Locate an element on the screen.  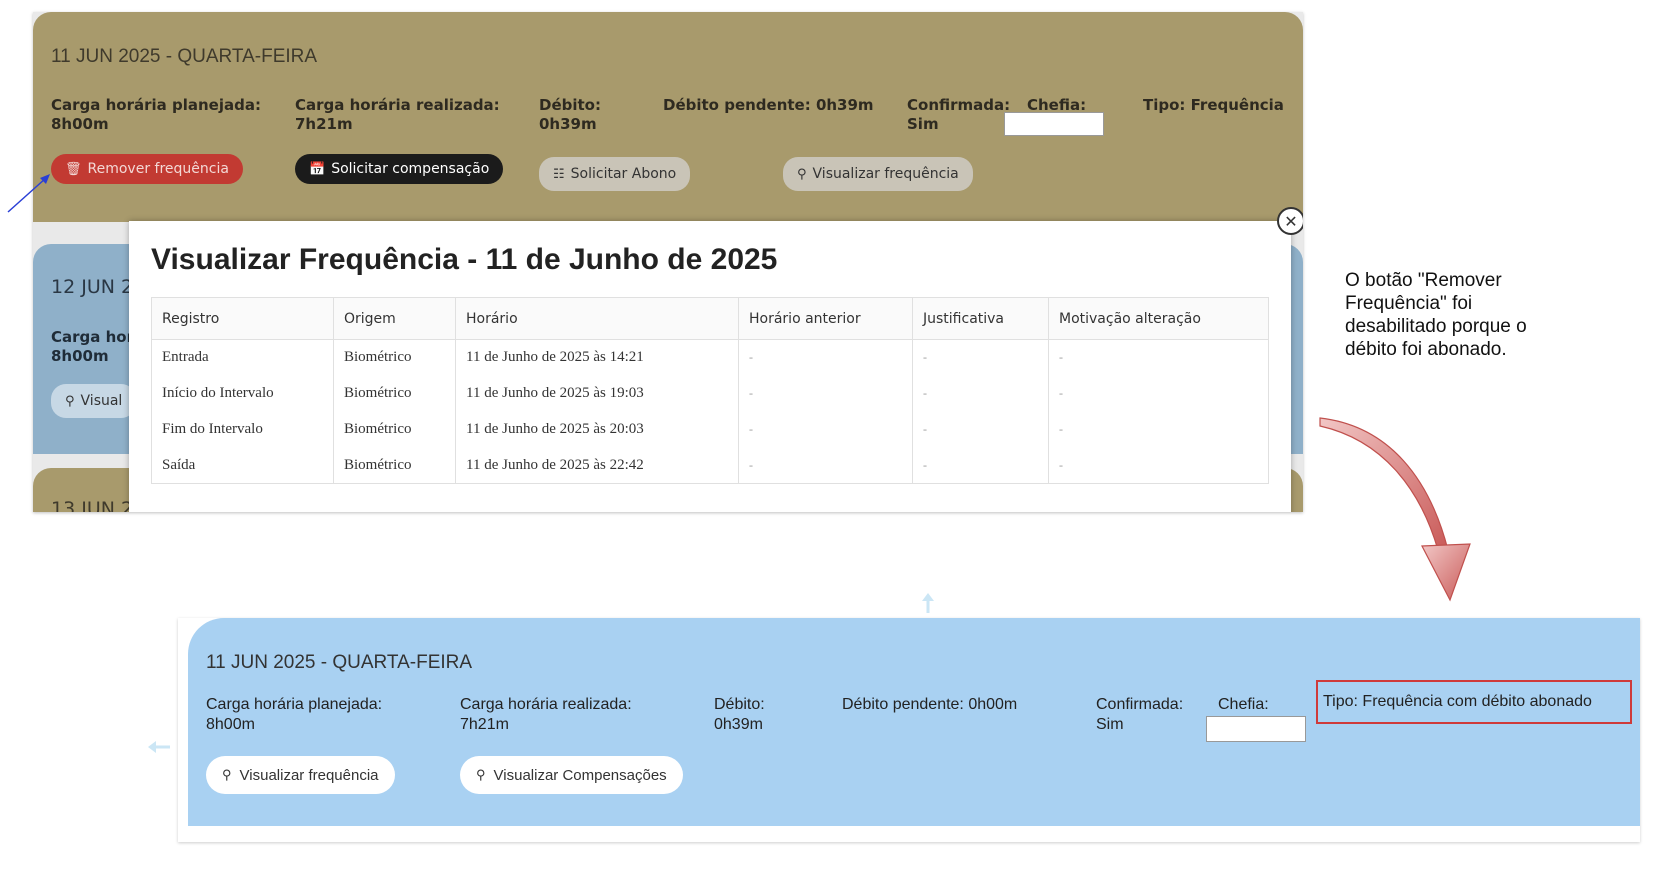
column-header: Justificativa is located at coordinates (980, 318).